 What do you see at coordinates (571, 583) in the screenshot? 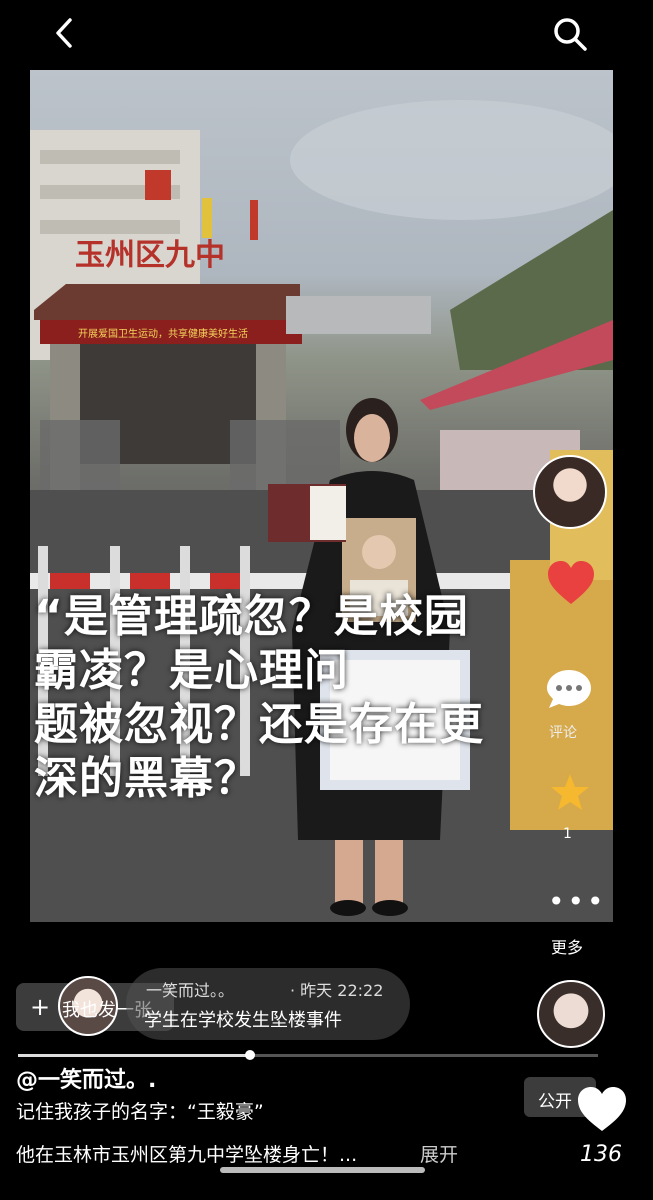
I see `heart-icon` at bounding box center [571, 583].